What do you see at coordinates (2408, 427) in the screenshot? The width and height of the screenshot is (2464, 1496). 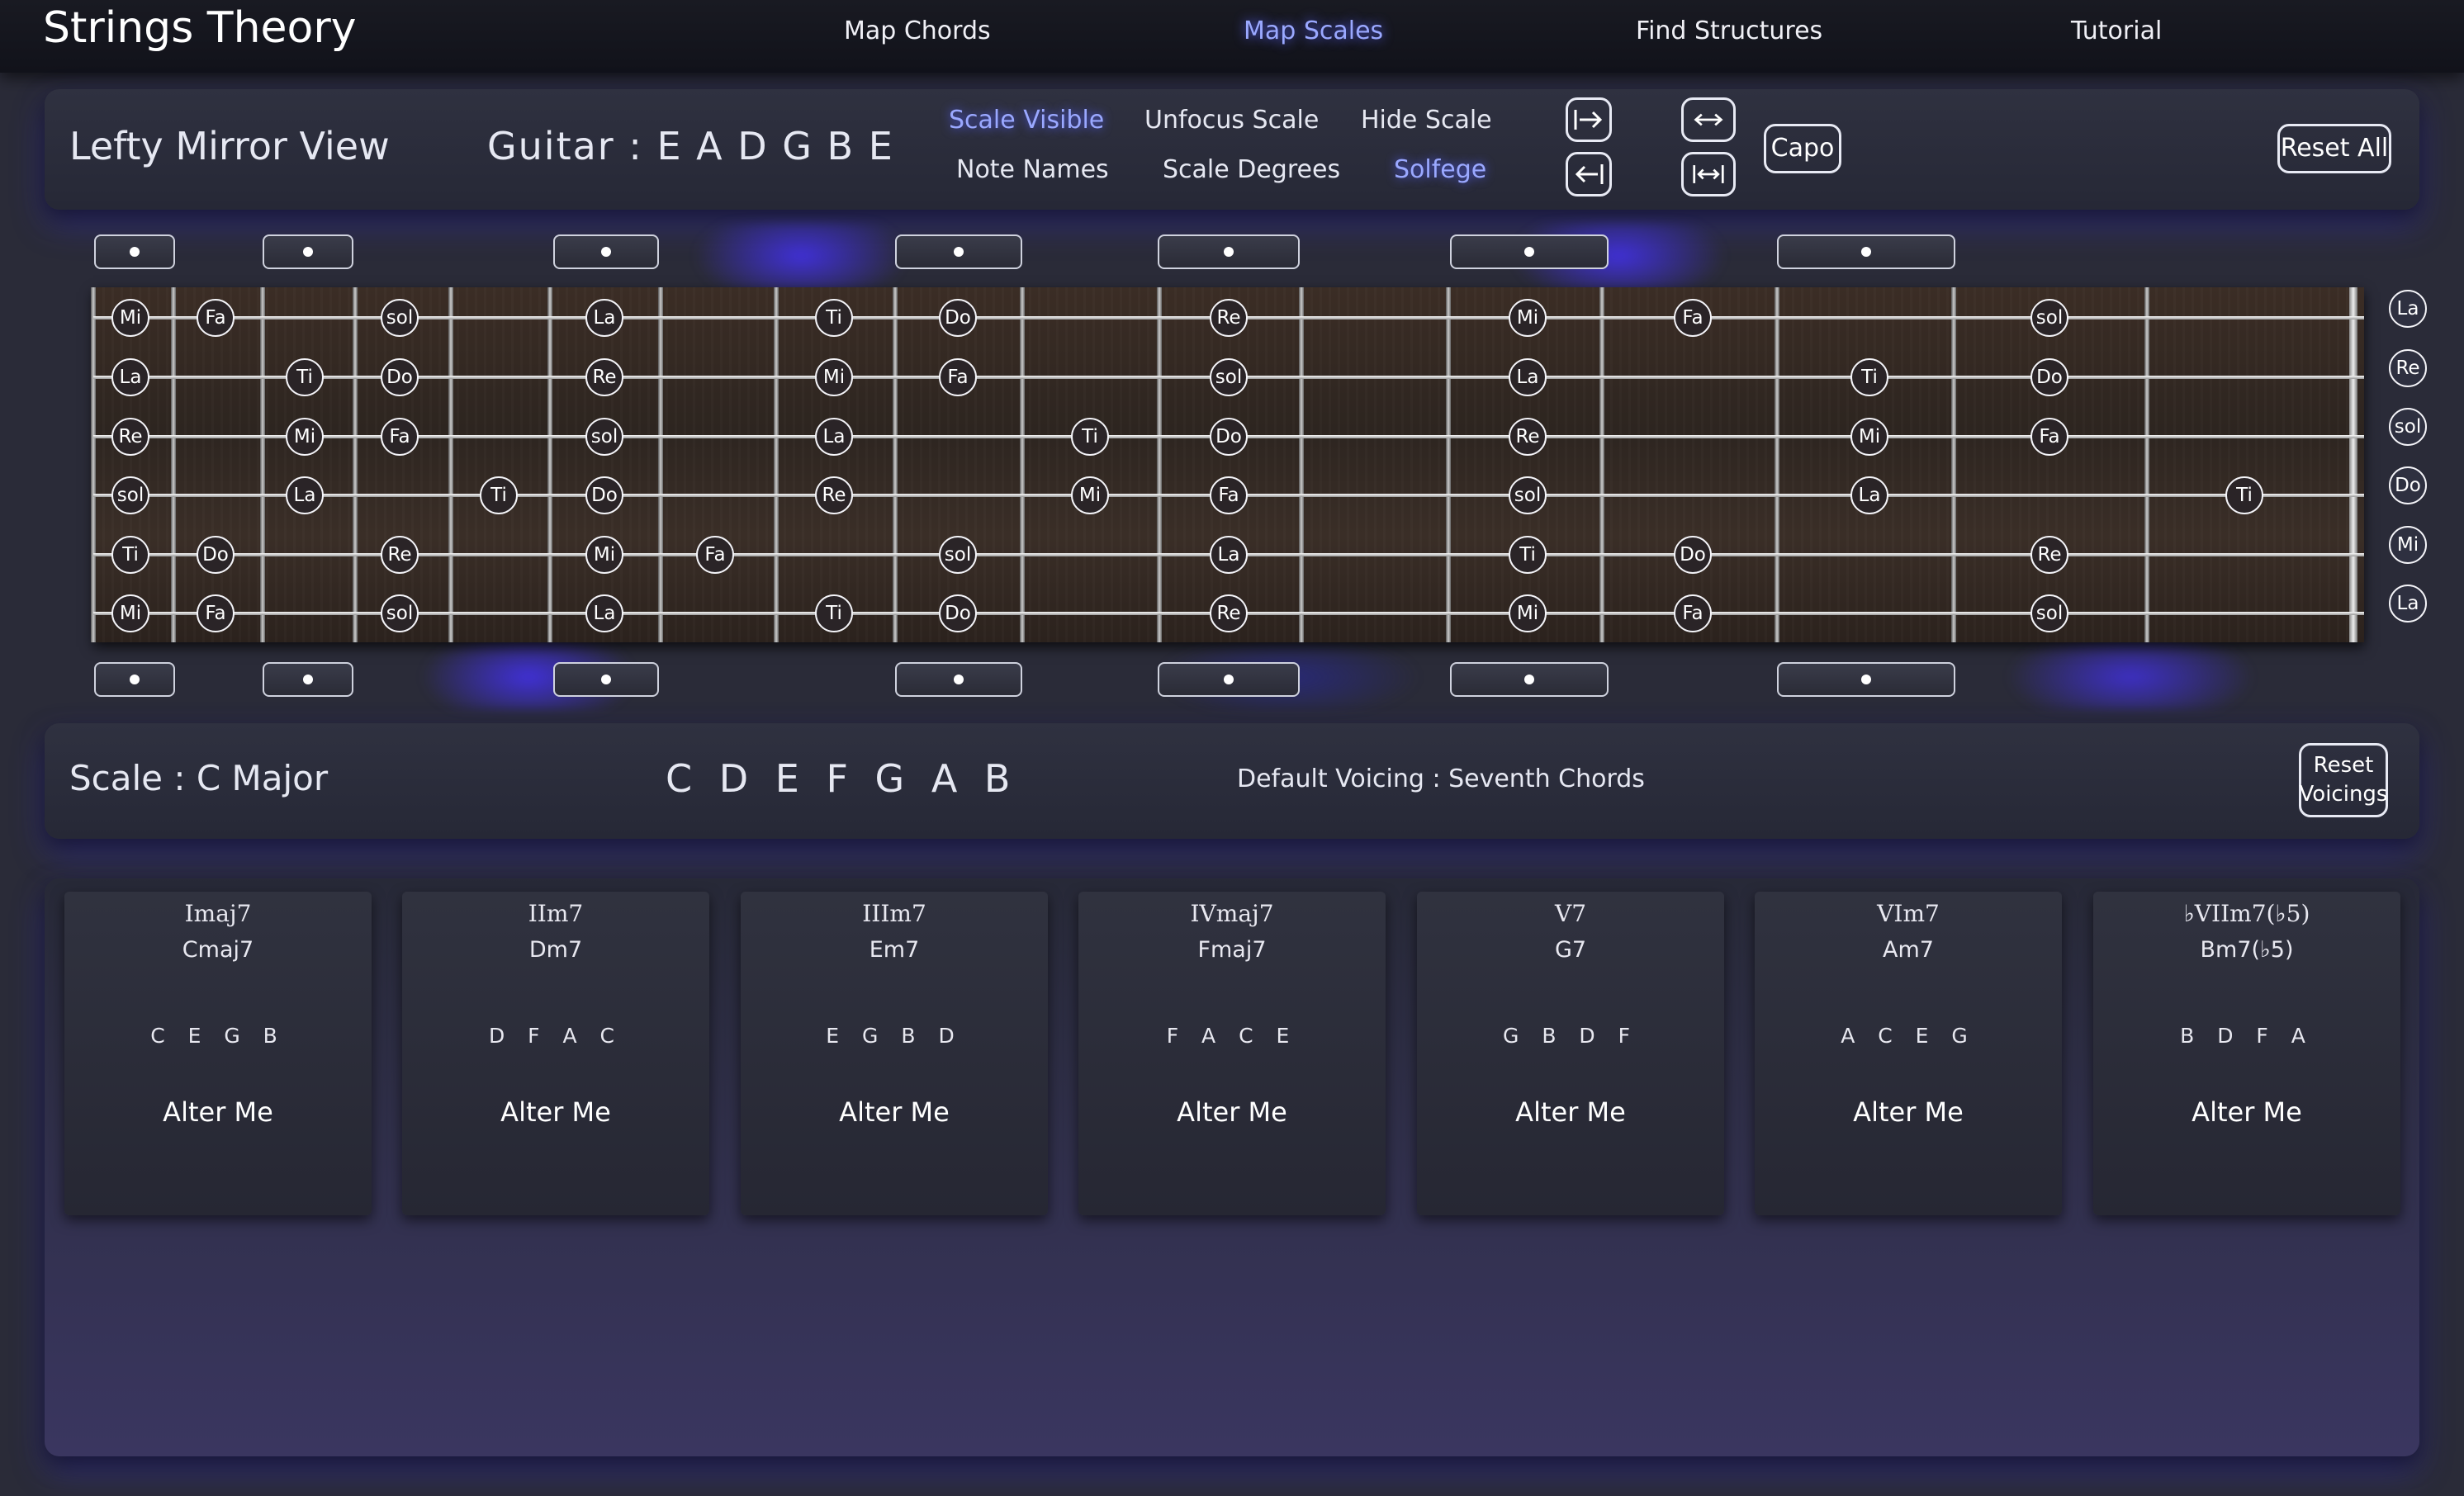 I see `open-string-button: sol` at bounding box center [2408, 427].